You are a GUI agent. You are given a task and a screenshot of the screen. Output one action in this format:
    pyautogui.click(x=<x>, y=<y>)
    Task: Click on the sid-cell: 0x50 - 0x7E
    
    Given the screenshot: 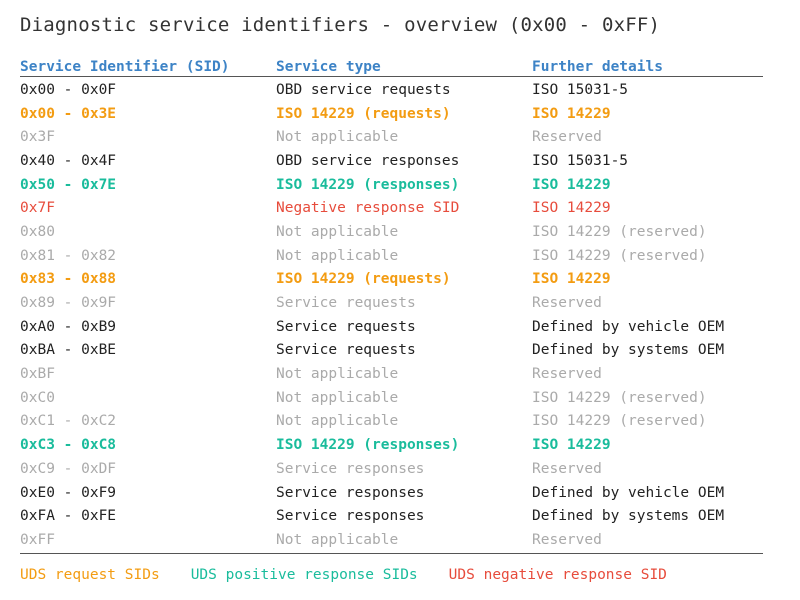 What is the action you would take?
    pyautogui.click(x=68, y=184)
    